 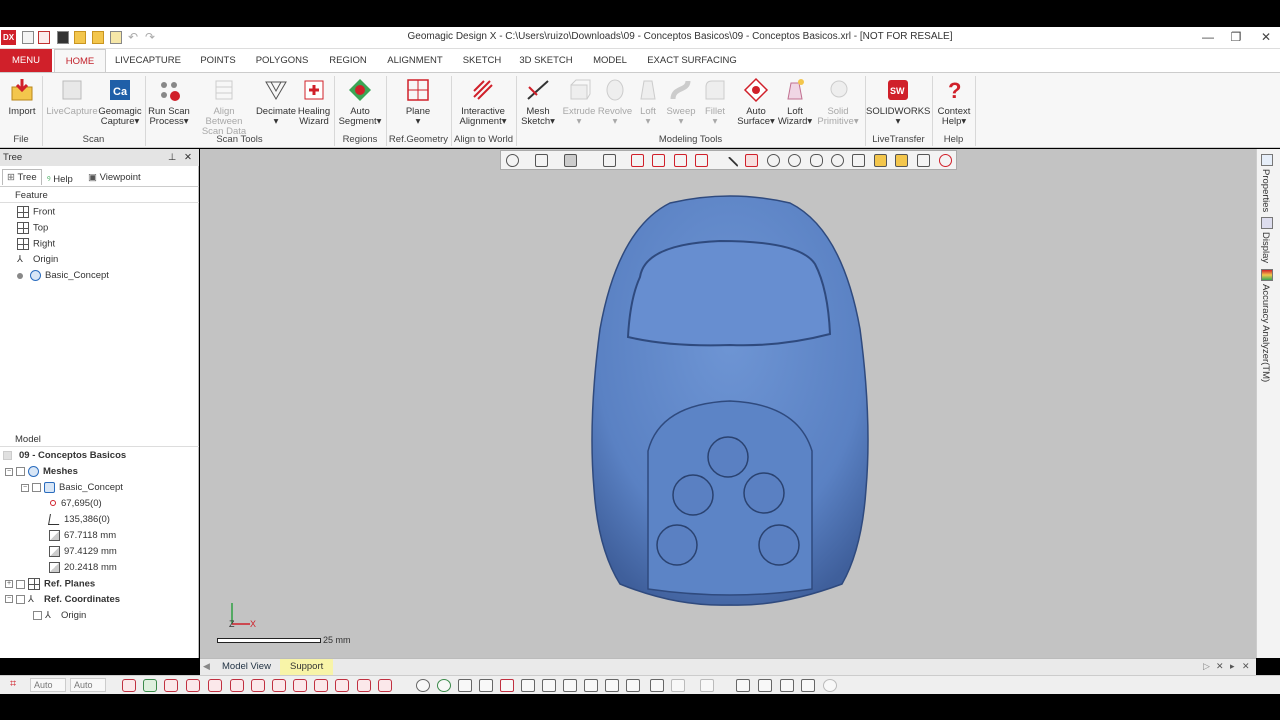 What do you see at coordinates (63, 275) in the screenshot?
I see `tree-item-basic-concept: Basic_Concept` at bounding box center [63, 275].